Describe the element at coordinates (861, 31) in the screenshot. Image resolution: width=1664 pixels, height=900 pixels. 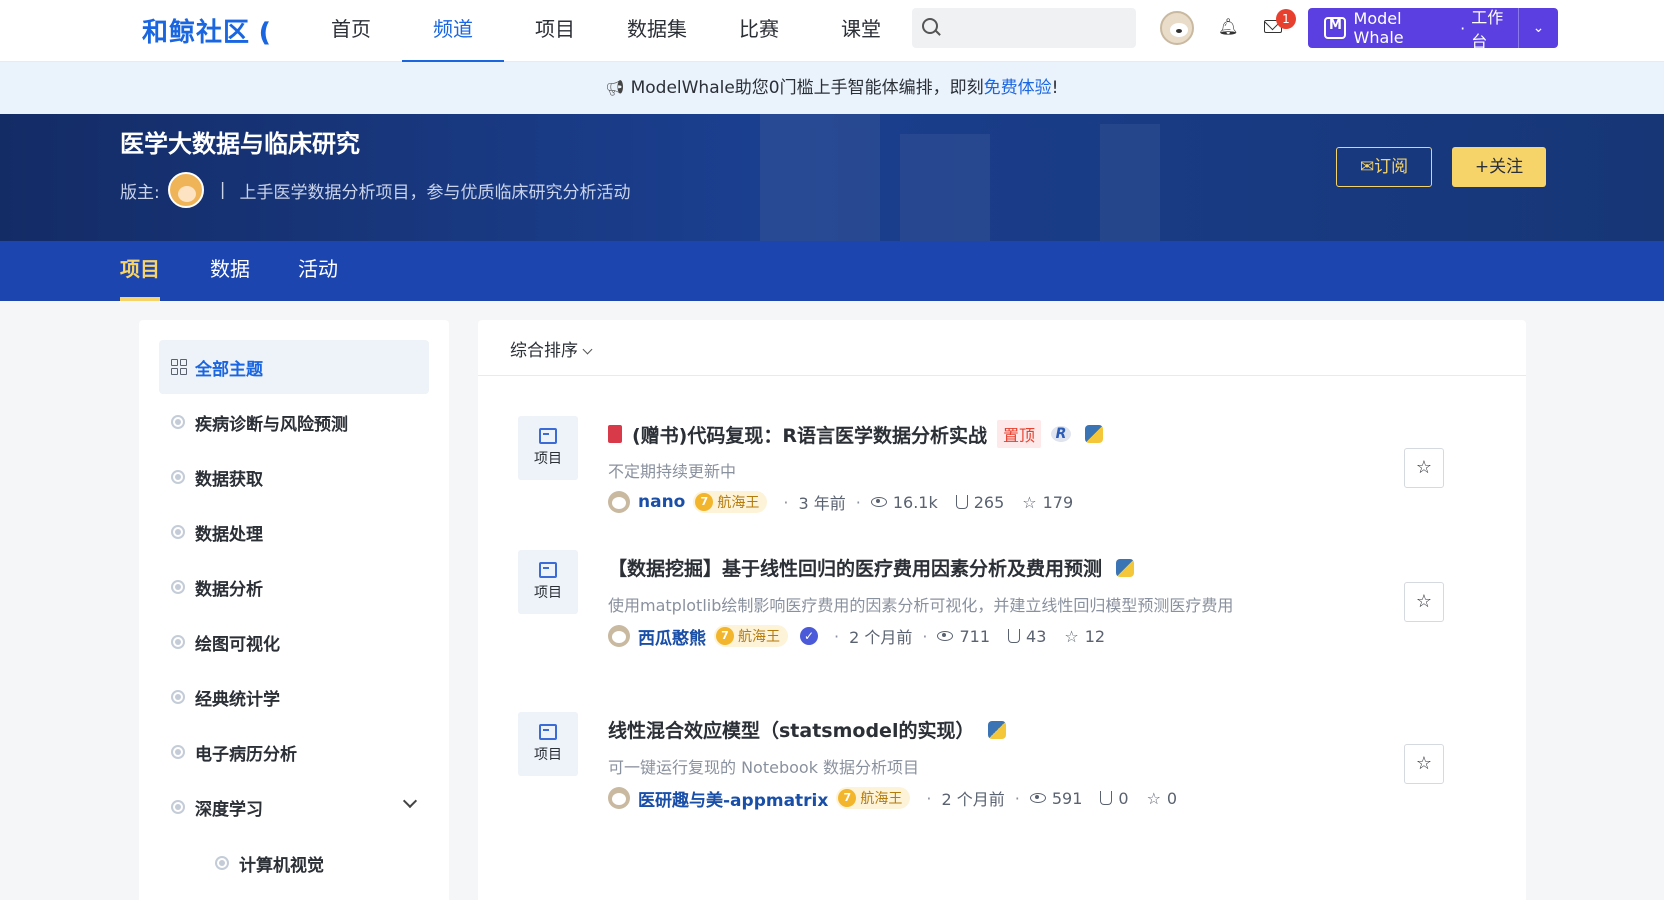
I see `nav-classroom: 课堂` at that location.